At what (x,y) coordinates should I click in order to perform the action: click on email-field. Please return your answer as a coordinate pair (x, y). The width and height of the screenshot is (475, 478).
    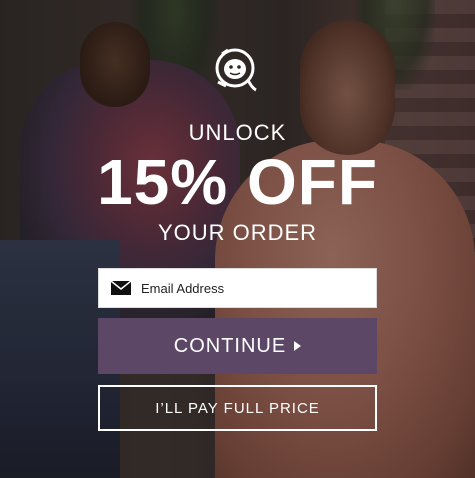
    Looking at the image, I should click on (237, 288).